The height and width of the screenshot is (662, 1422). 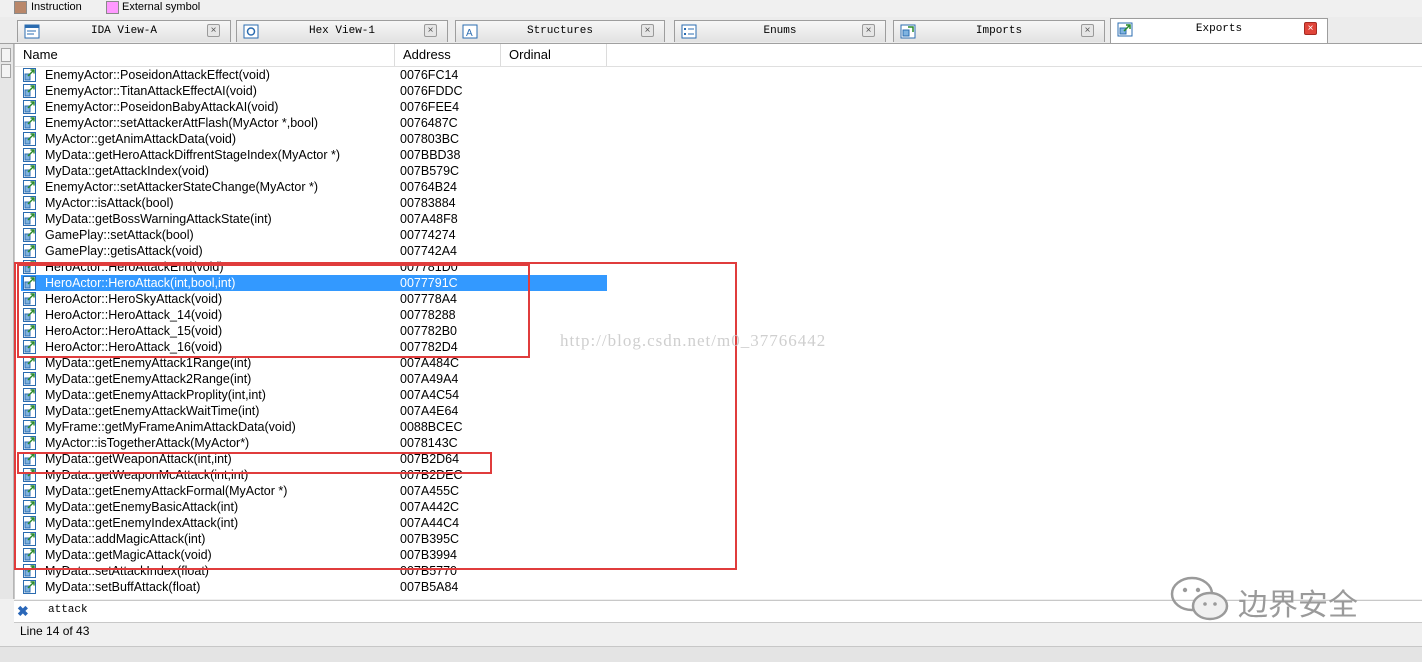 What do you see at coordinates (134, 347) in the screenshot?
I see `export-name: HeroActor::HeroAttack_16(void)` at bounding box center [134, 347].